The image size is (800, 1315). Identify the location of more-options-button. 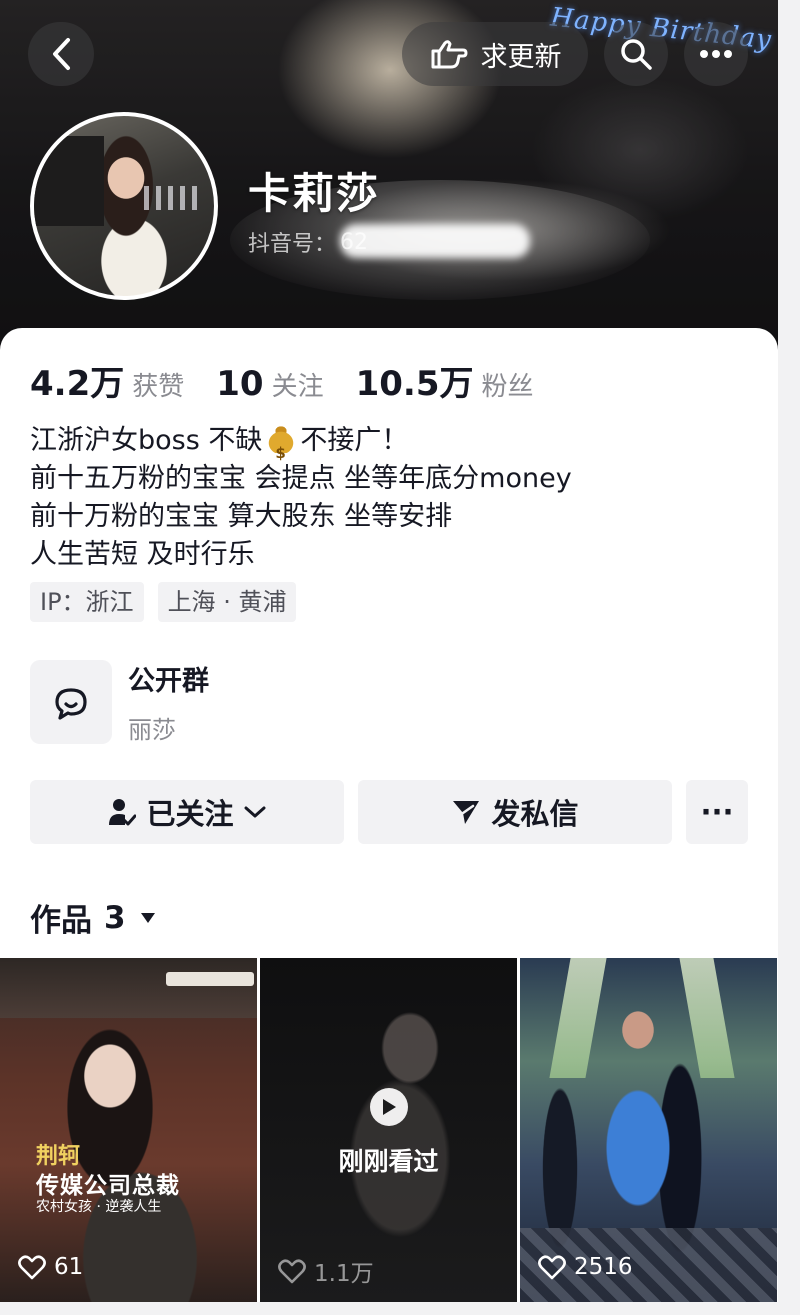
(716, 54).